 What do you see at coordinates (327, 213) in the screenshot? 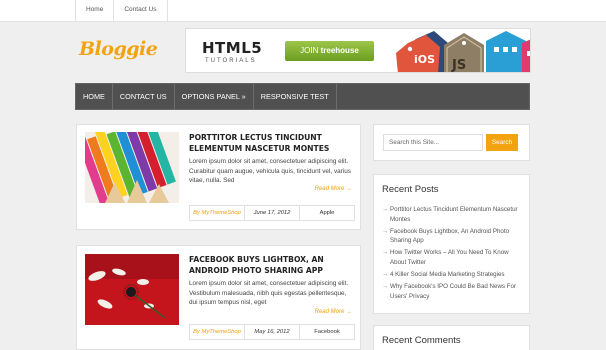
I see `post-category: Apple` at bounding box center [327, 213].